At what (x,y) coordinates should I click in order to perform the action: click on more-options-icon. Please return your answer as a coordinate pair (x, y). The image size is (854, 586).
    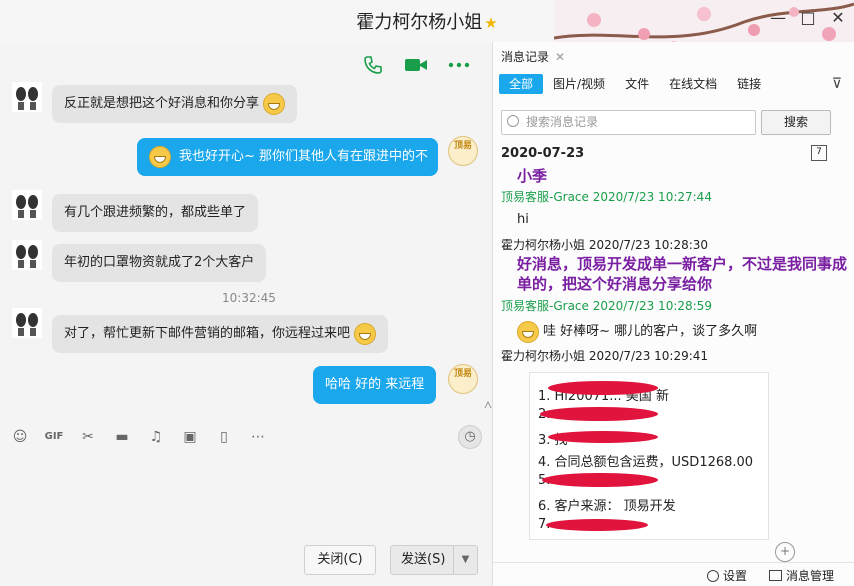
    Looking at the image, I should click on (459, 65).